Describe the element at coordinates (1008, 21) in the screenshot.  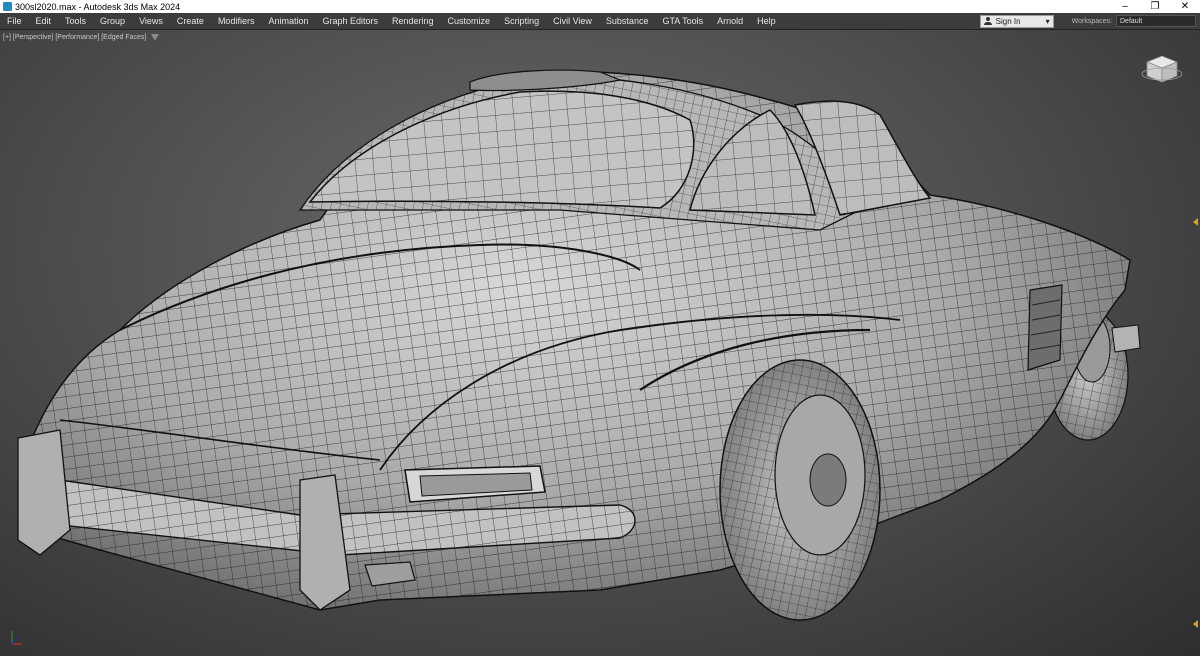
I see `sign-in-label: Sign In` at that location.